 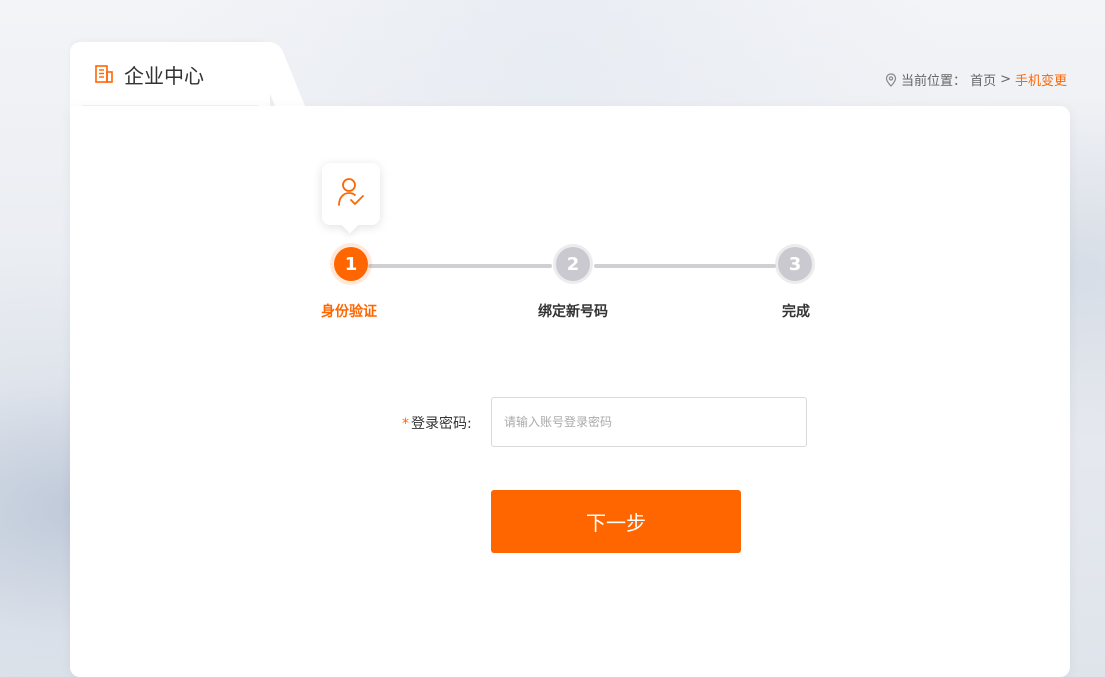 I want to click on breadcrumb-current: 手机变更, so click(x=1040, y=81).